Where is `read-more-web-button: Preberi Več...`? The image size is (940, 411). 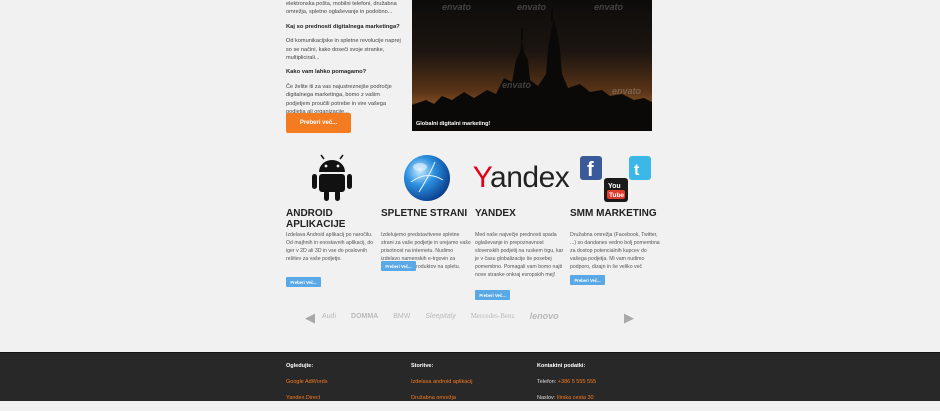
read-more-web-button: Preberi Več... is located at coordinates (398, 266).